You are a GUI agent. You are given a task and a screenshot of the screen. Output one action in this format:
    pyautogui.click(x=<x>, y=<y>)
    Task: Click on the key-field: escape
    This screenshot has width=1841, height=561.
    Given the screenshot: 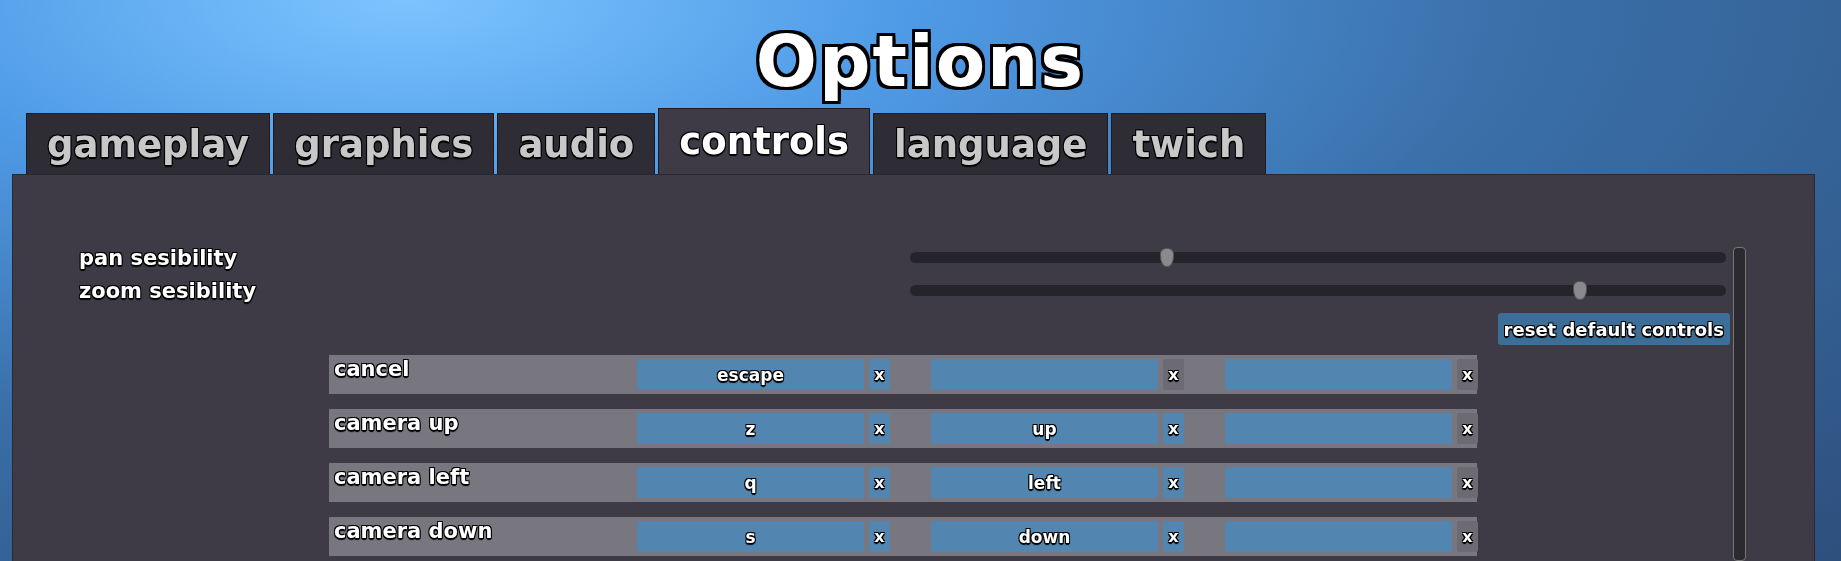 What is the action you would take?
    pyautogui.click(x=750, y=374)
    